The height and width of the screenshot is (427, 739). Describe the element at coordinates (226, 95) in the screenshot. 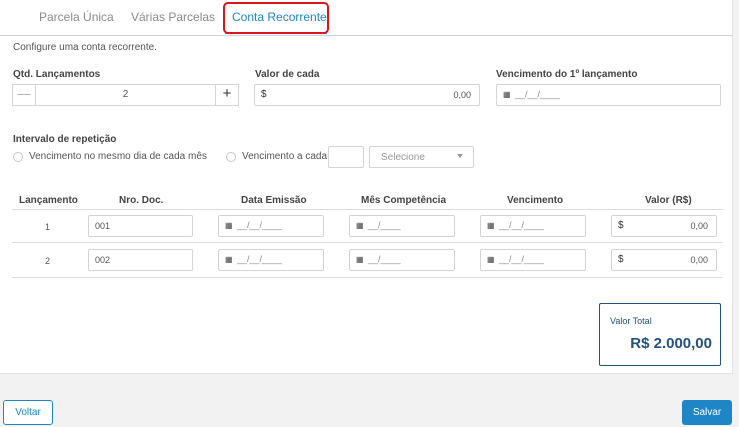

I see `increment-button: +` at that location.